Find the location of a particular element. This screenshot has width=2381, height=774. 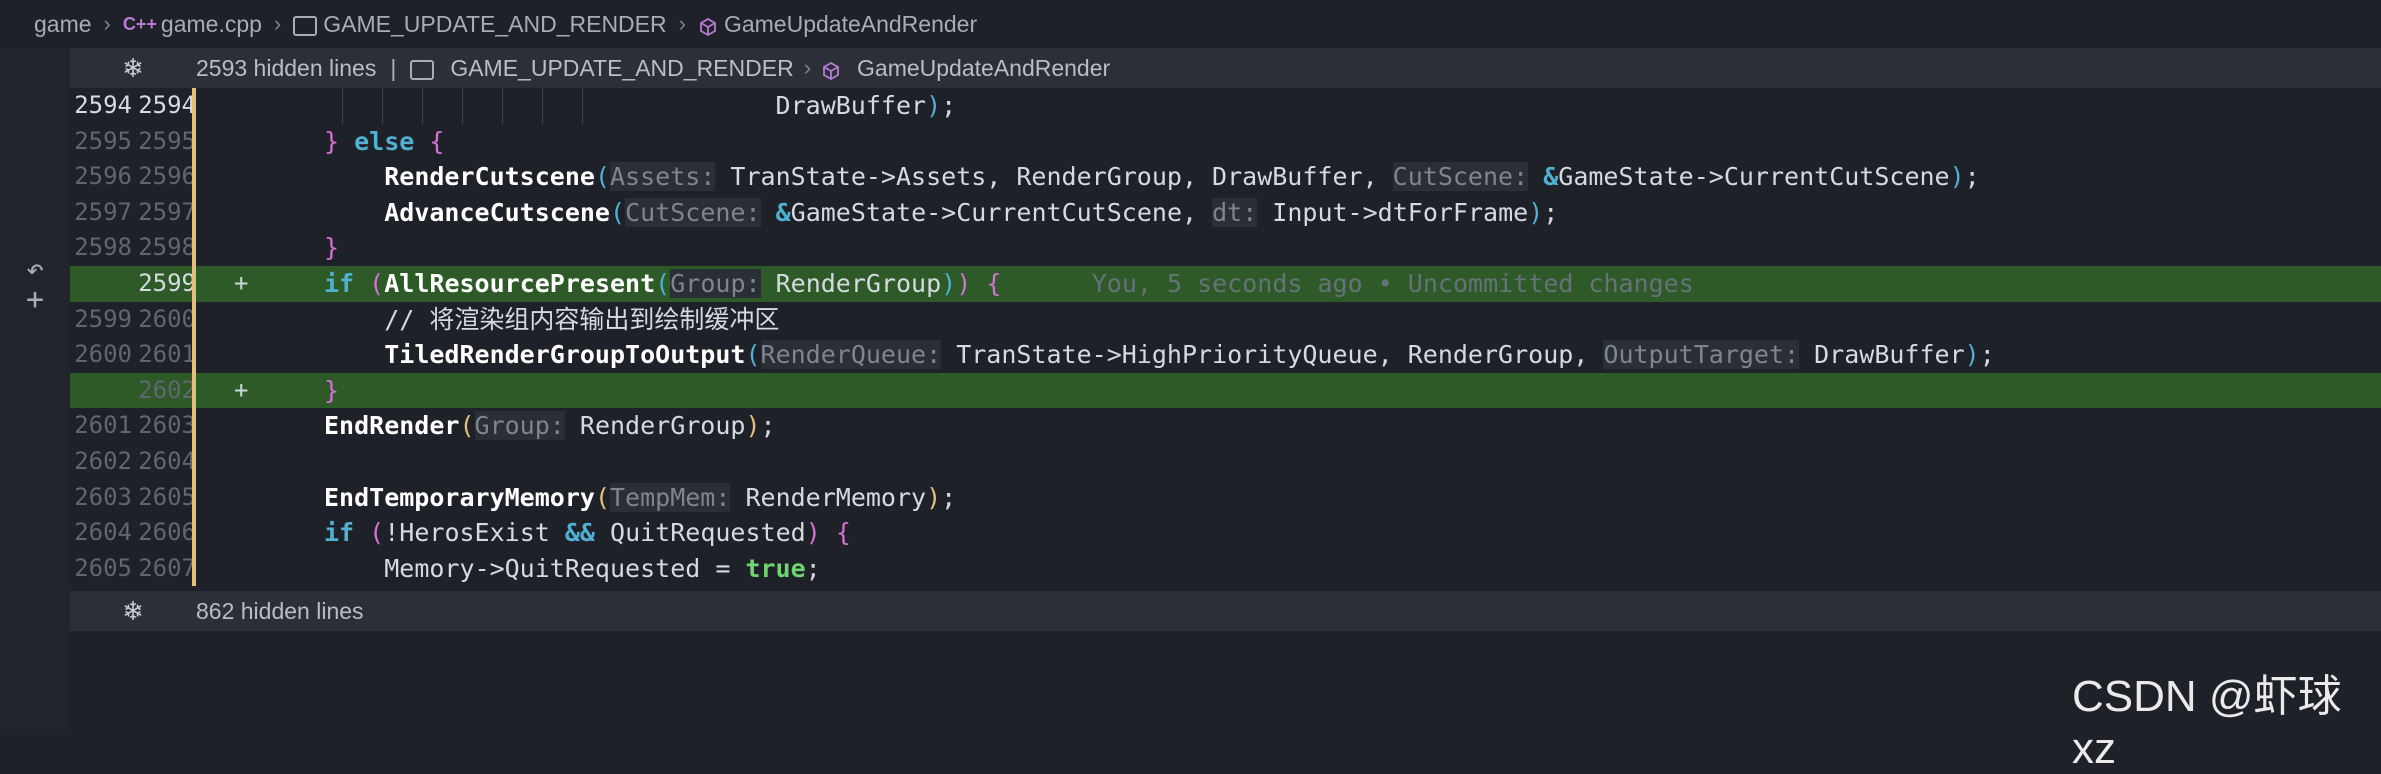

code-line: 2602 +} is located at coordinates (1225, 390).